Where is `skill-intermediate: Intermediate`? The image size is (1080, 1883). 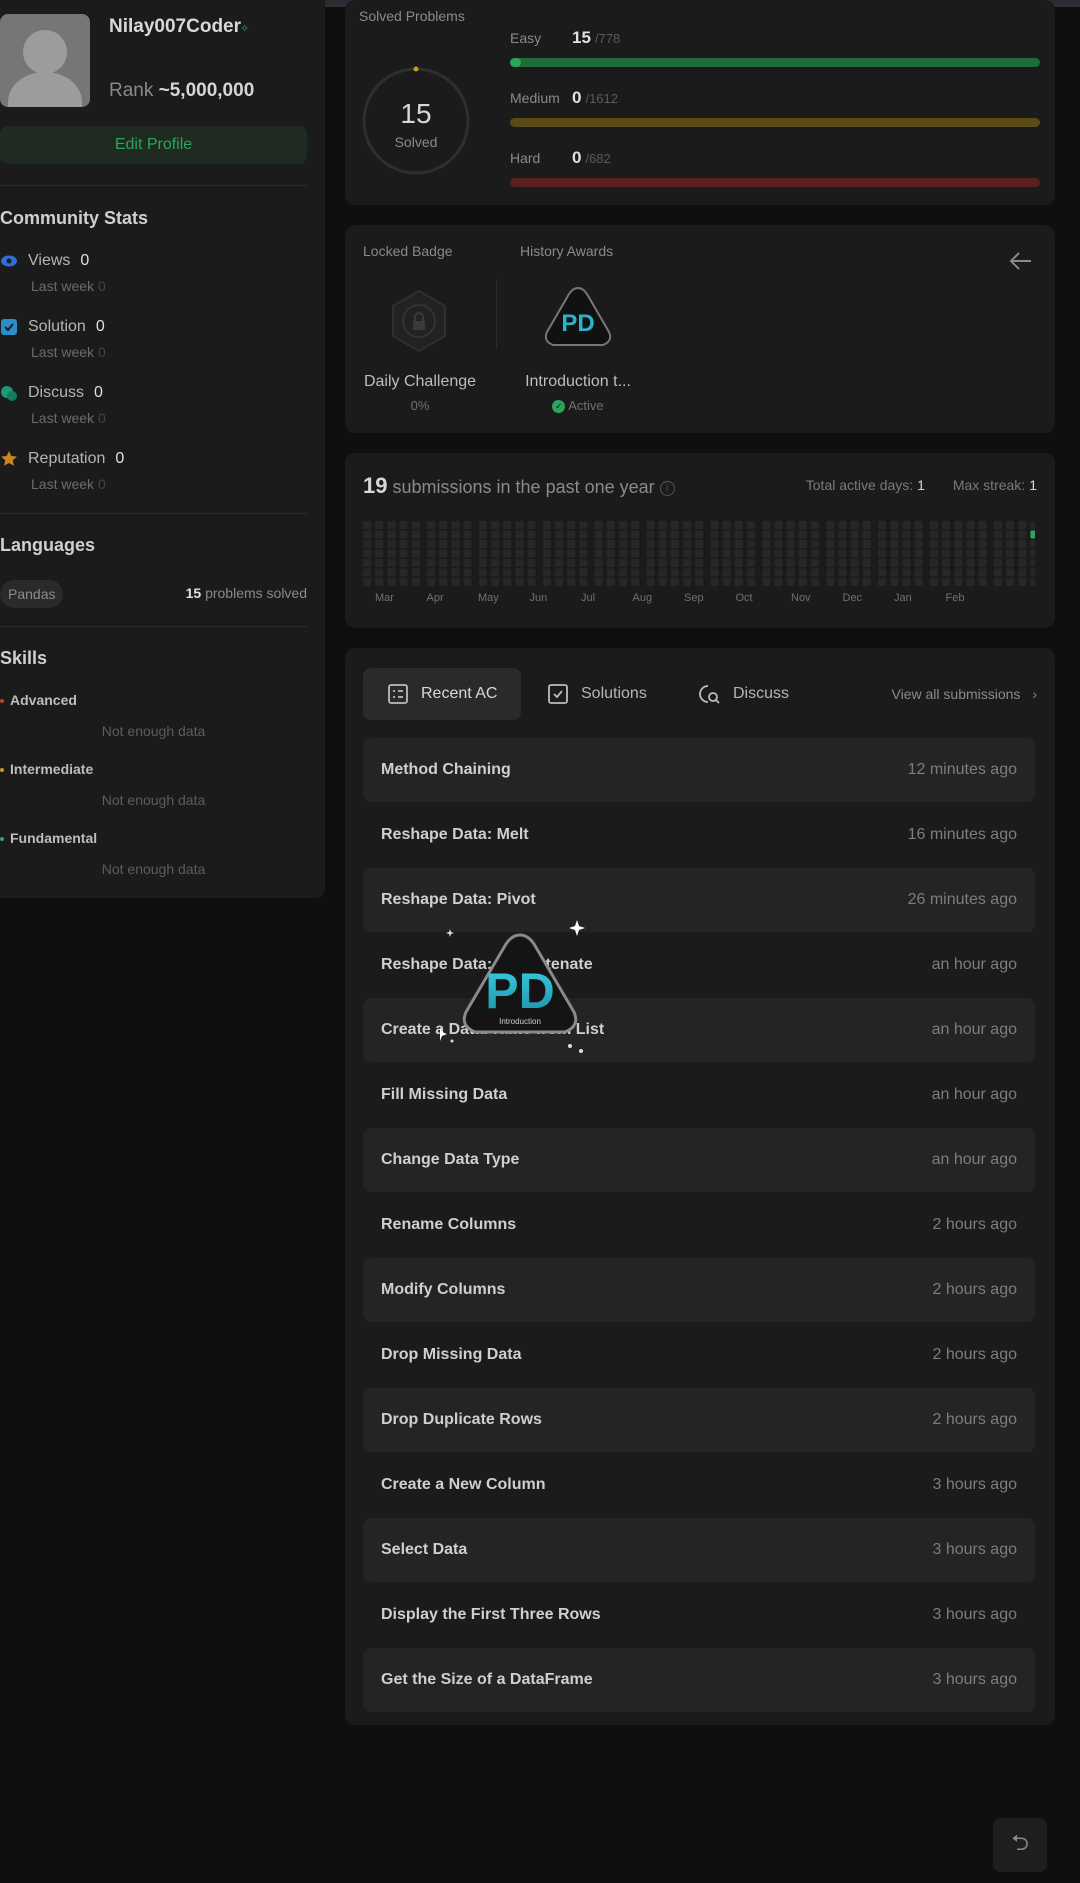
skill-intermediate: Intermediate is located at coordinates (46, 769).